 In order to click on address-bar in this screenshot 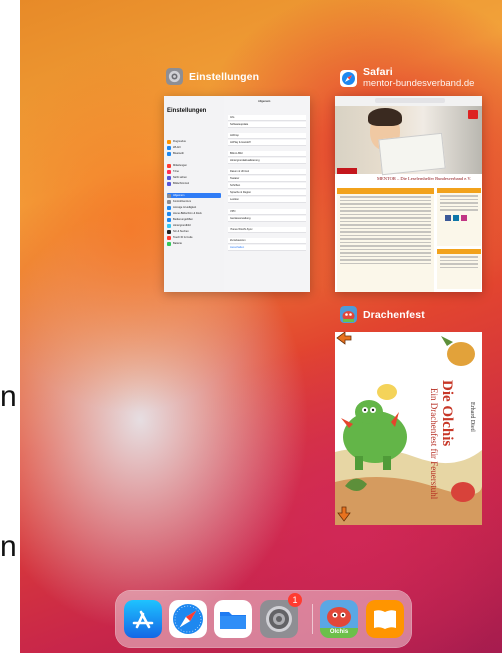, I will do `click(410, 100)`.